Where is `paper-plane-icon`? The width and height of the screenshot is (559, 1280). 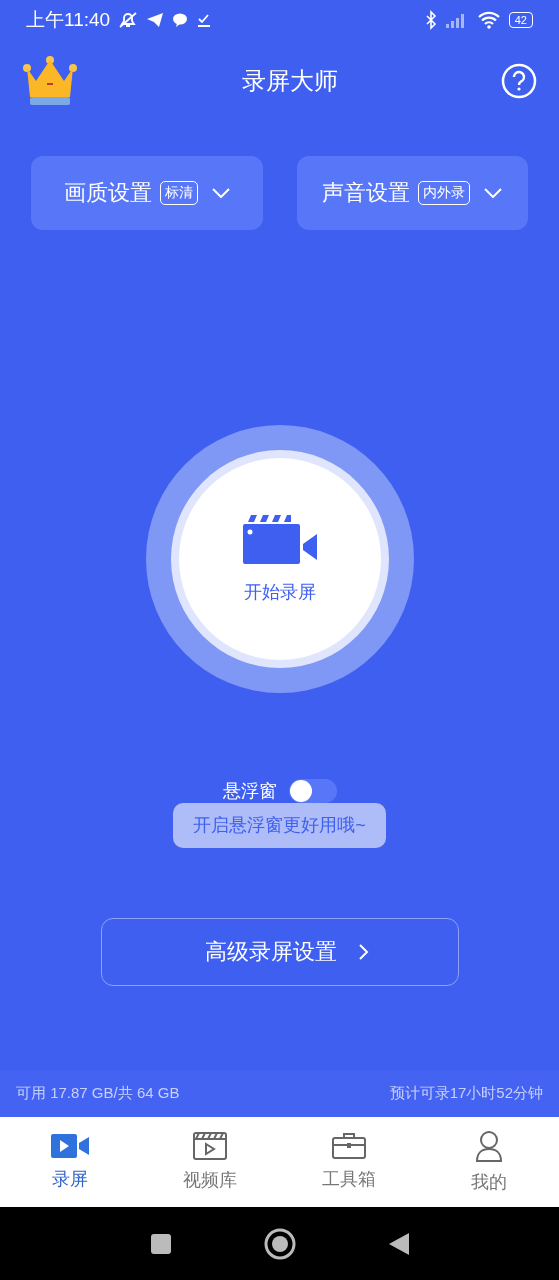 paper-plane-icon is located at coordinates (155, 20).